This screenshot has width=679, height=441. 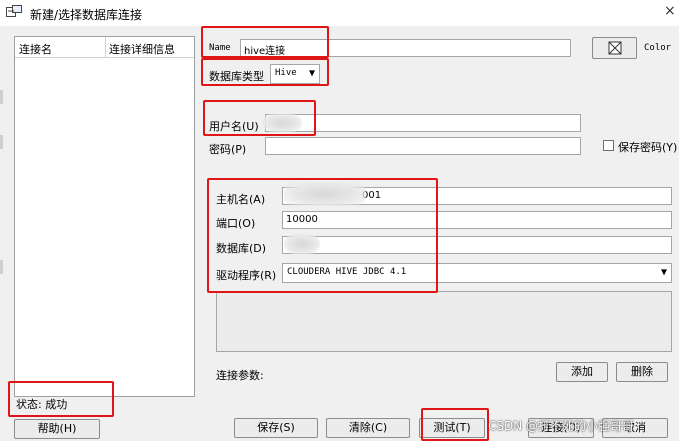 I want to click on color-picker-button, so click(x=614, y=48).